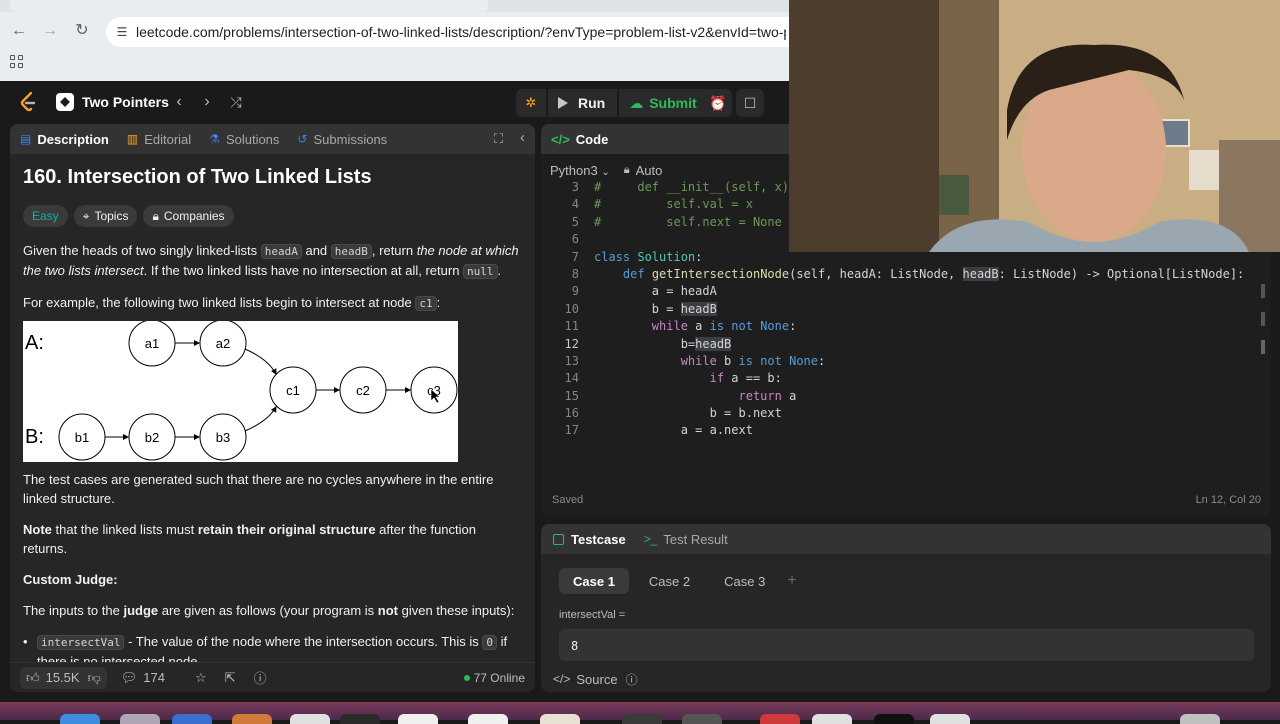 The image size is (1280, 724). What do you see at coordinates (342, 139) in the screenshot?
I see `tab-submissions: ↺ Submissions` at bounding box center [342, 139].